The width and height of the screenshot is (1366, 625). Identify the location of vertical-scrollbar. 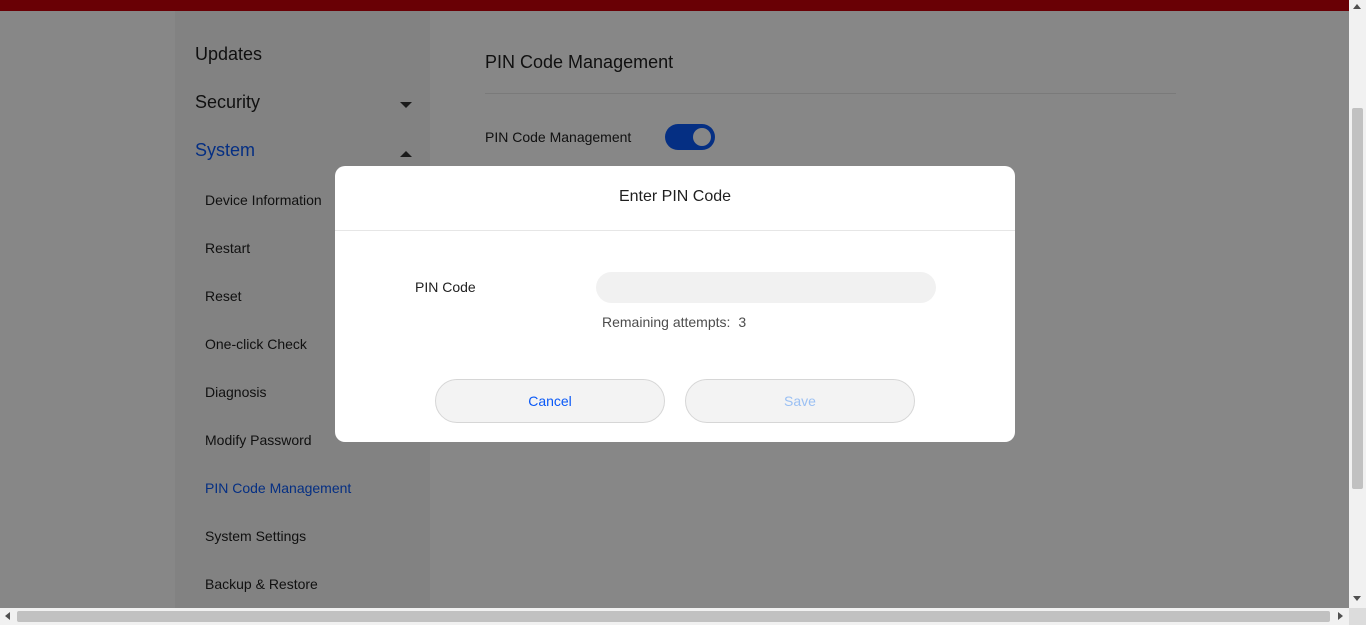
(1357, 304).